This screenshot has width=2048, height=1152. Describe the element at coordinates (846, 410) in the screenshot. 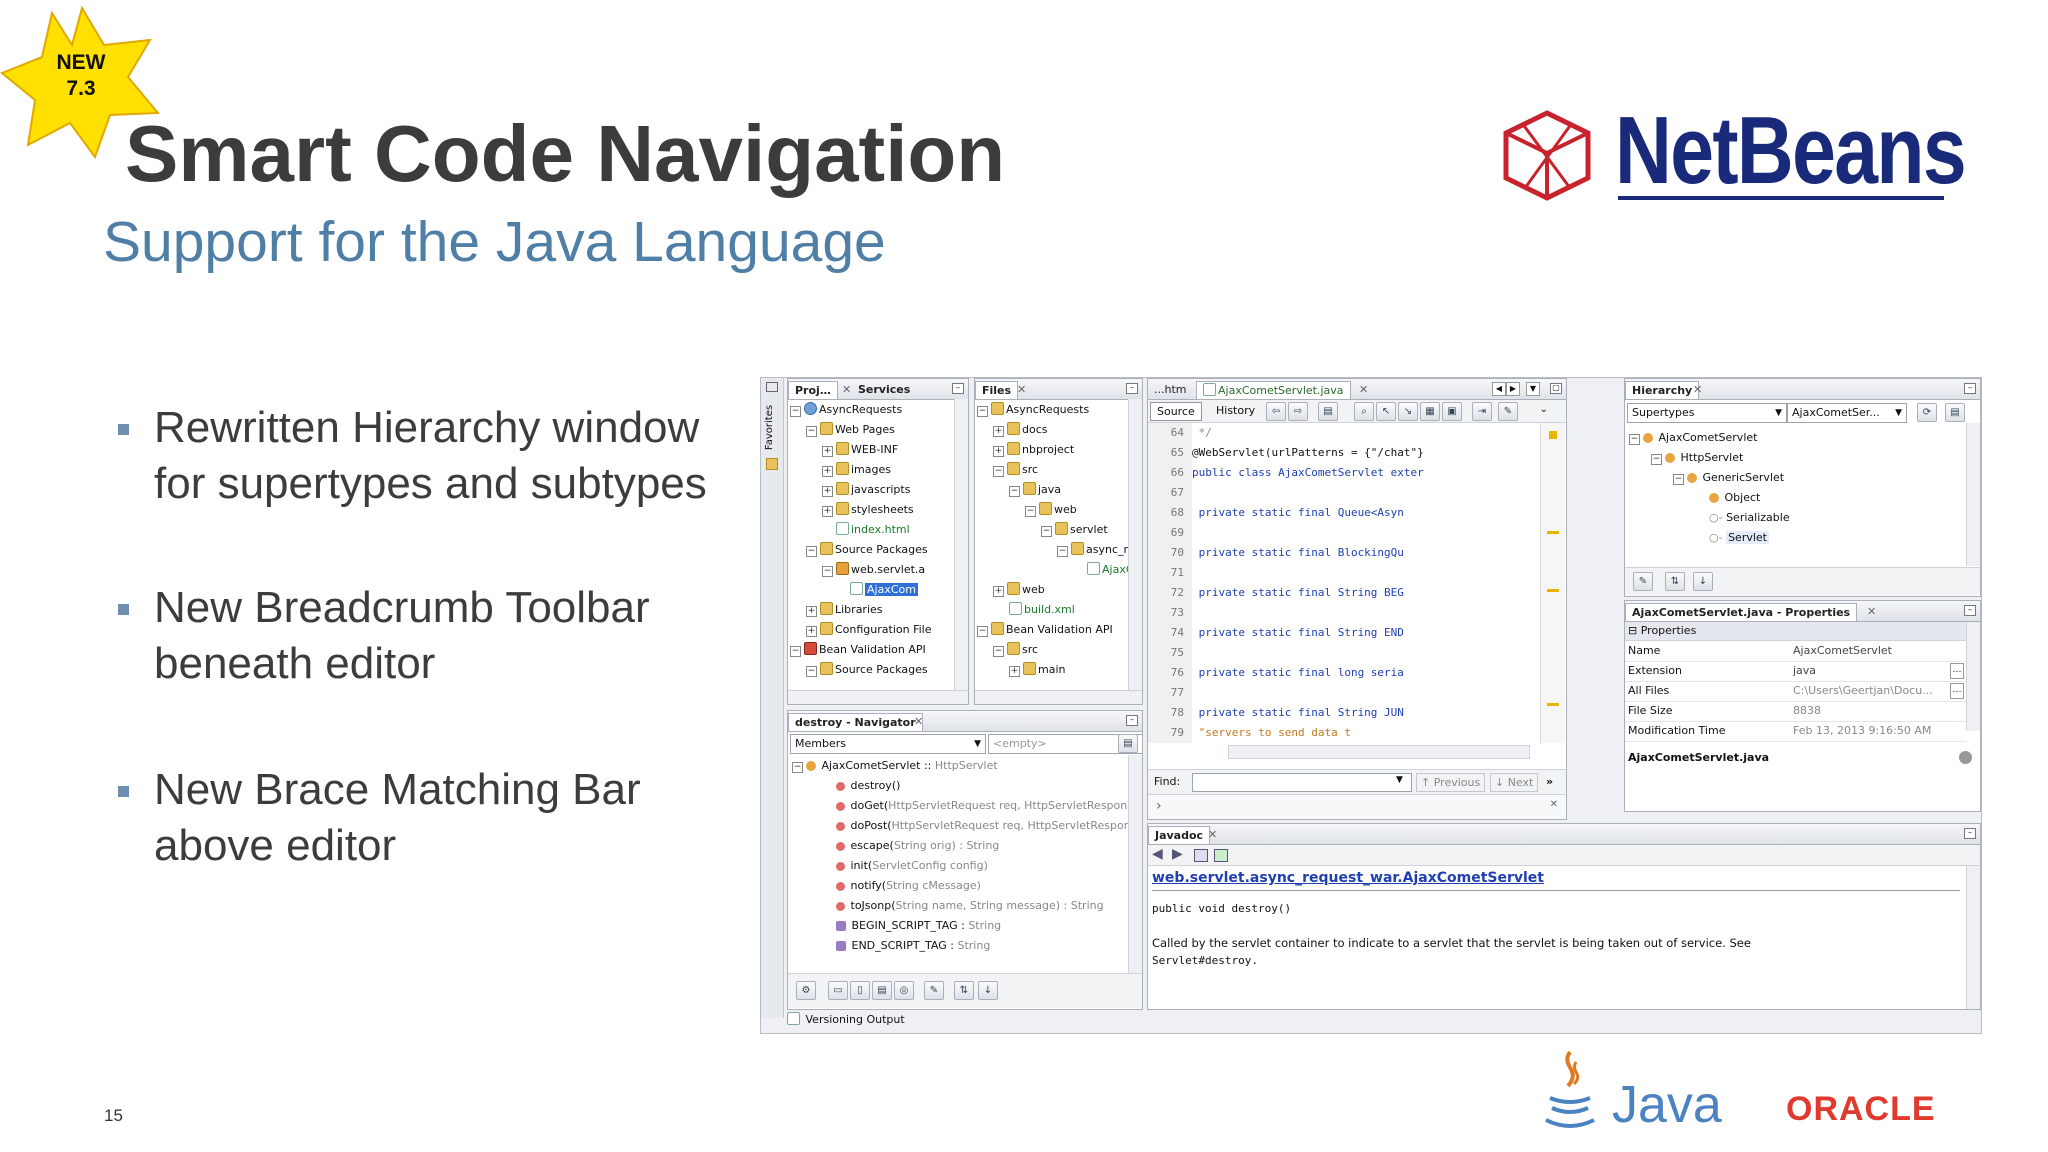

I see `tree-item: − AsyncRequests` at that location.